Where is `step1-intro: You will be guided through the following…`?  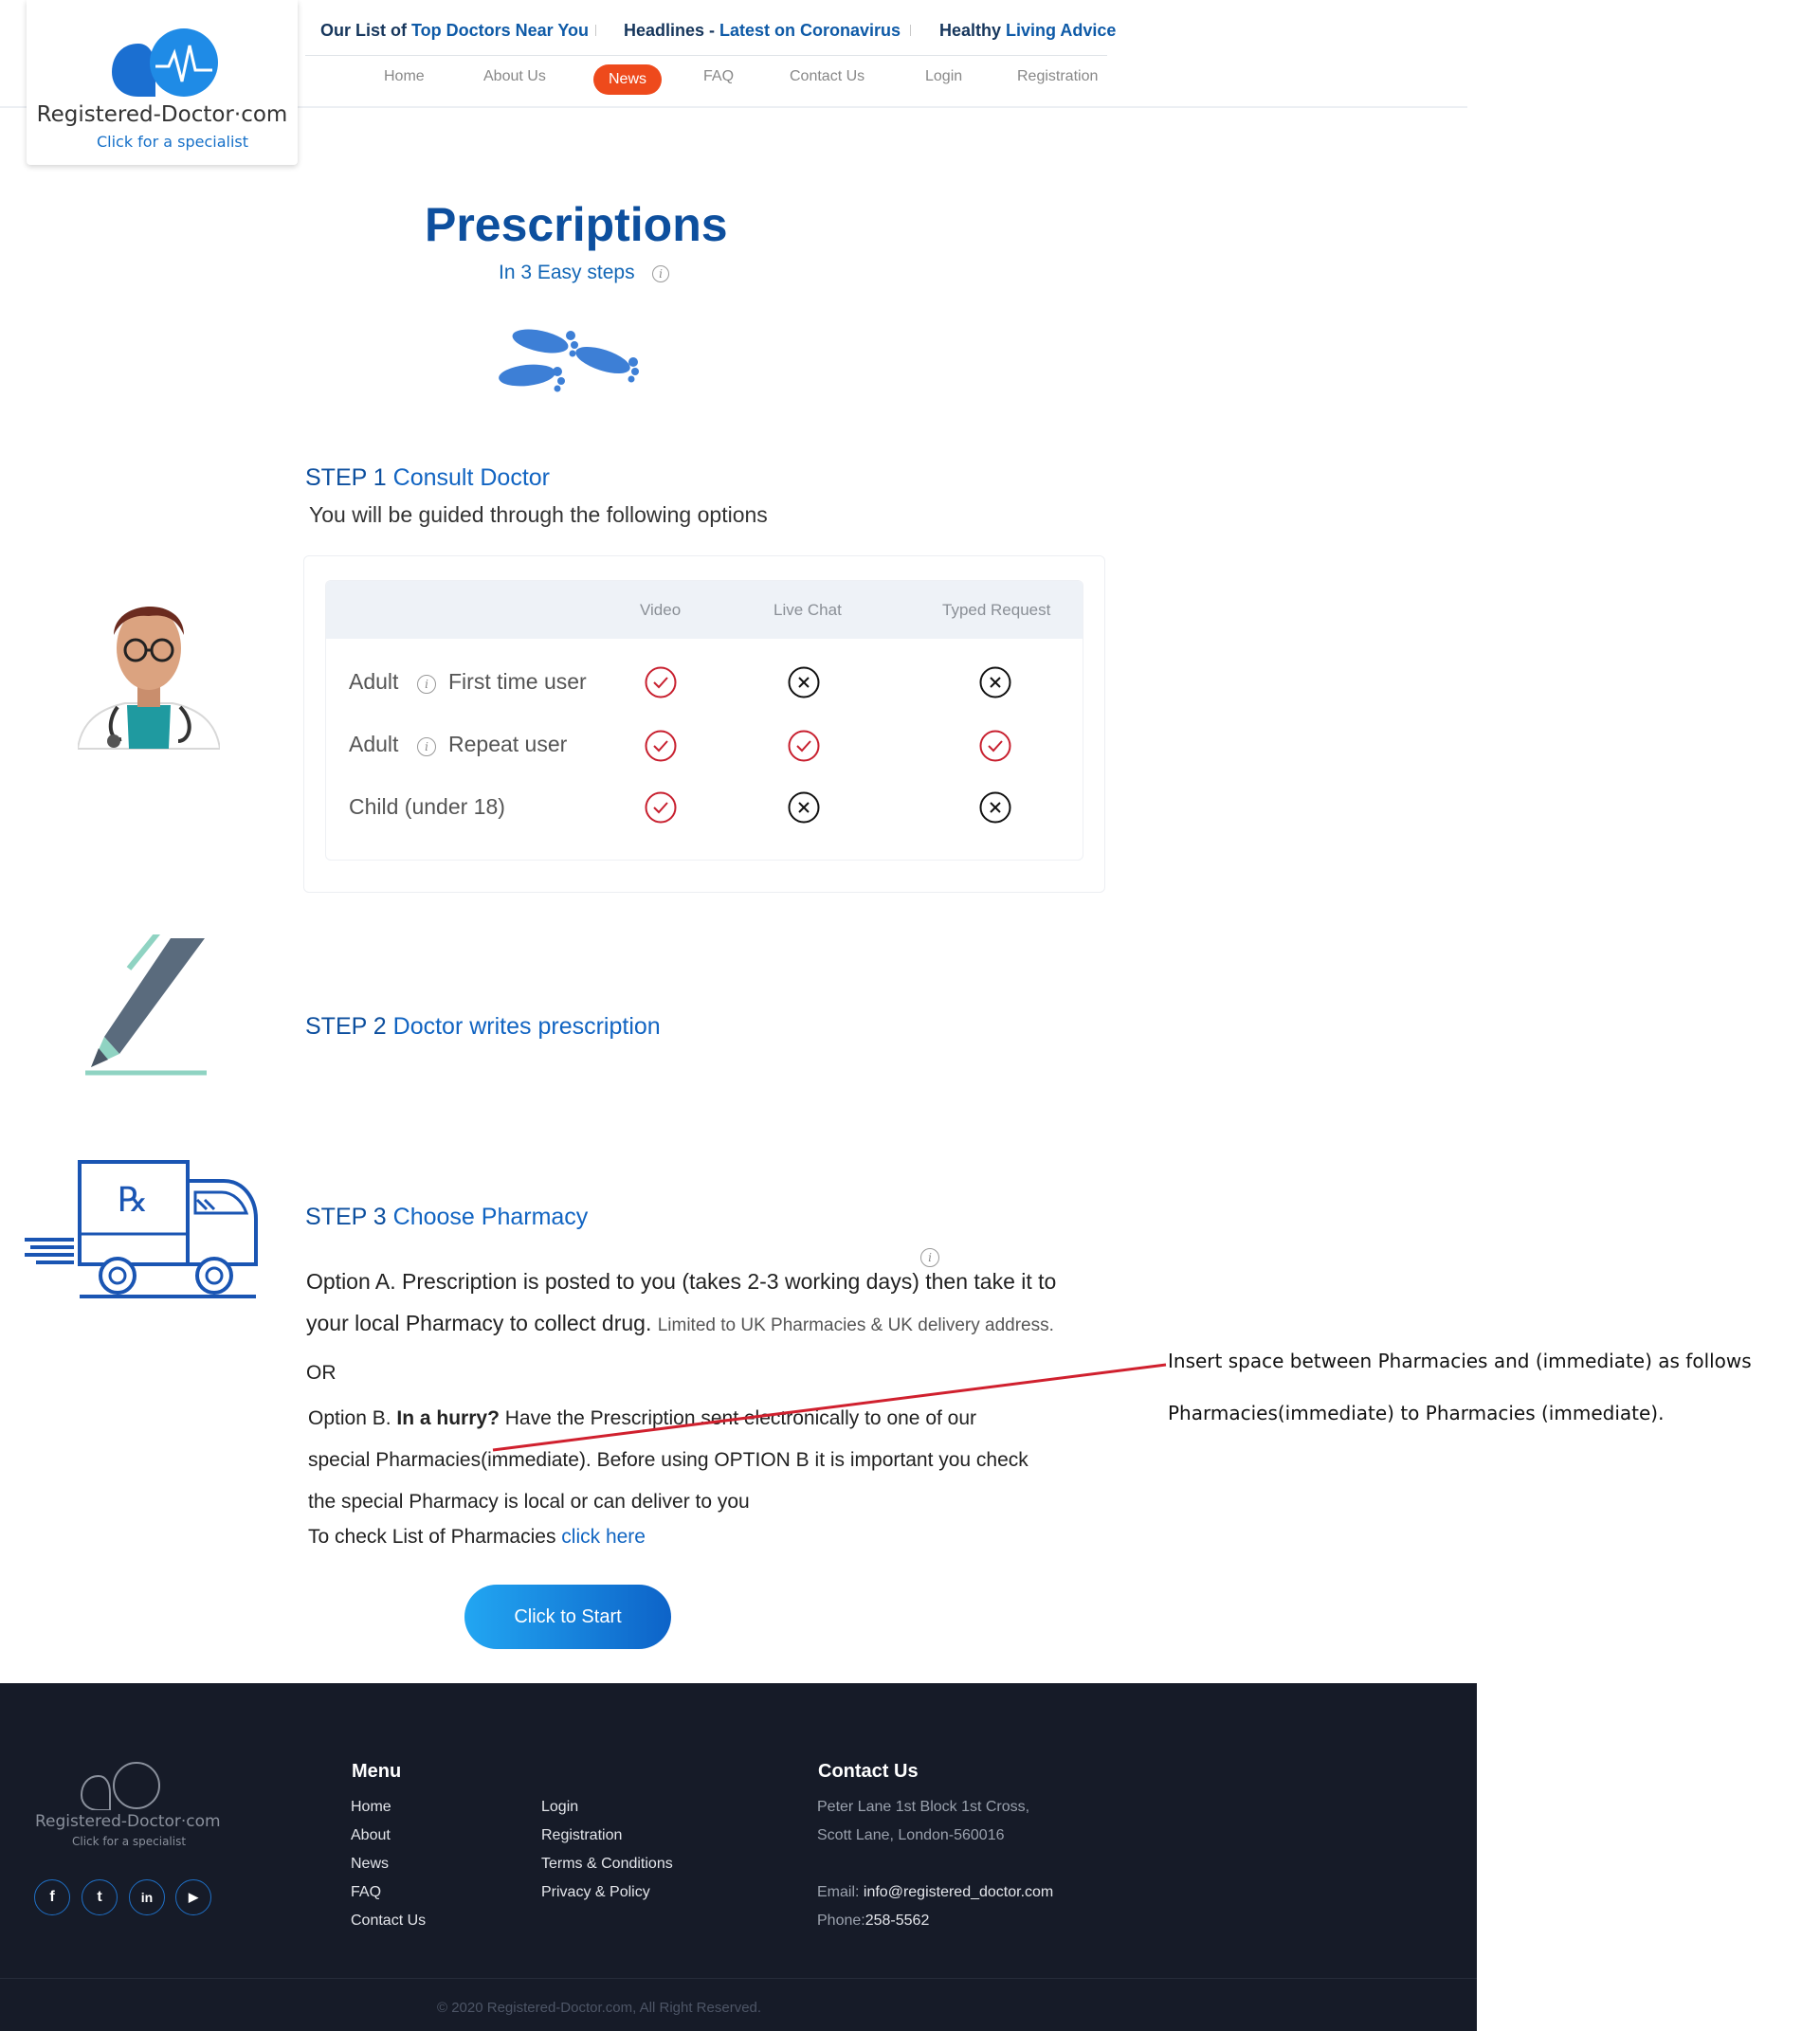 step1-intro: You will be guided through the following… is located at coordinates (538, 514).